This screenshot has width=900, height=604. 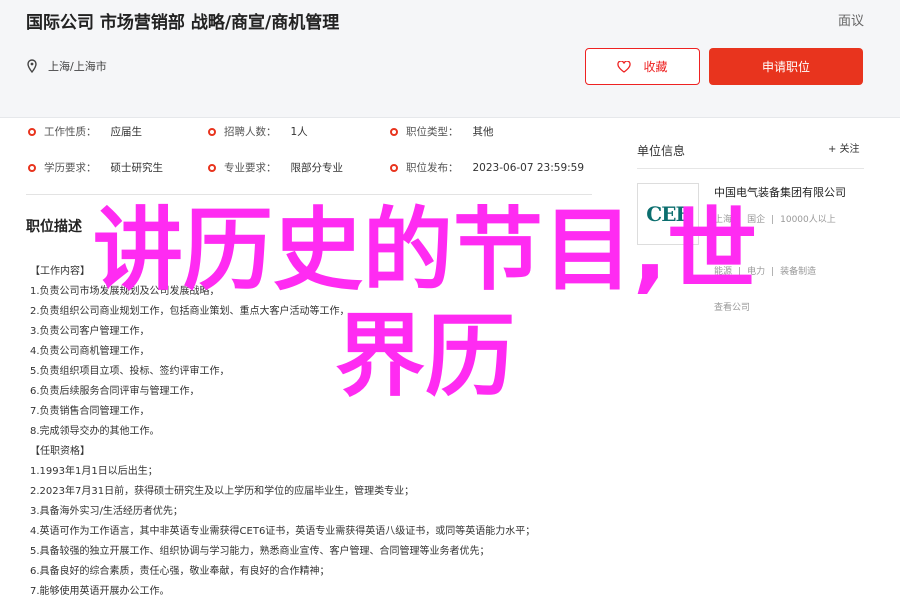 What do you see at coordinates (425, 356) in the screenshot?
I see `overlay-line-2: 界历` at bounding box center [425, 356].